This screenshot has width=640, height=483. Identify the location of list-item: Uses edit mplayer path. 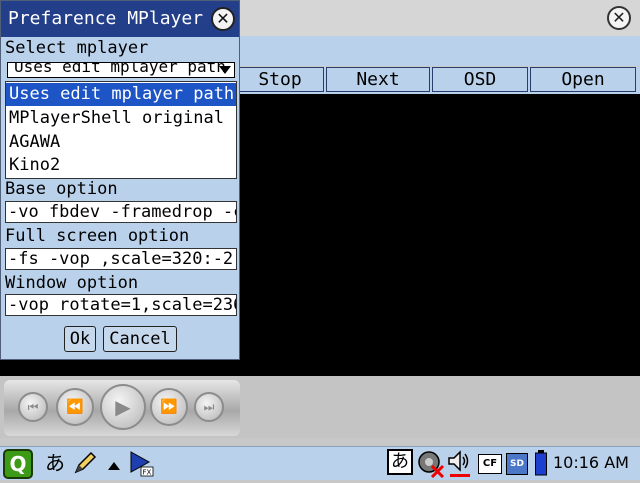
(121, 94).